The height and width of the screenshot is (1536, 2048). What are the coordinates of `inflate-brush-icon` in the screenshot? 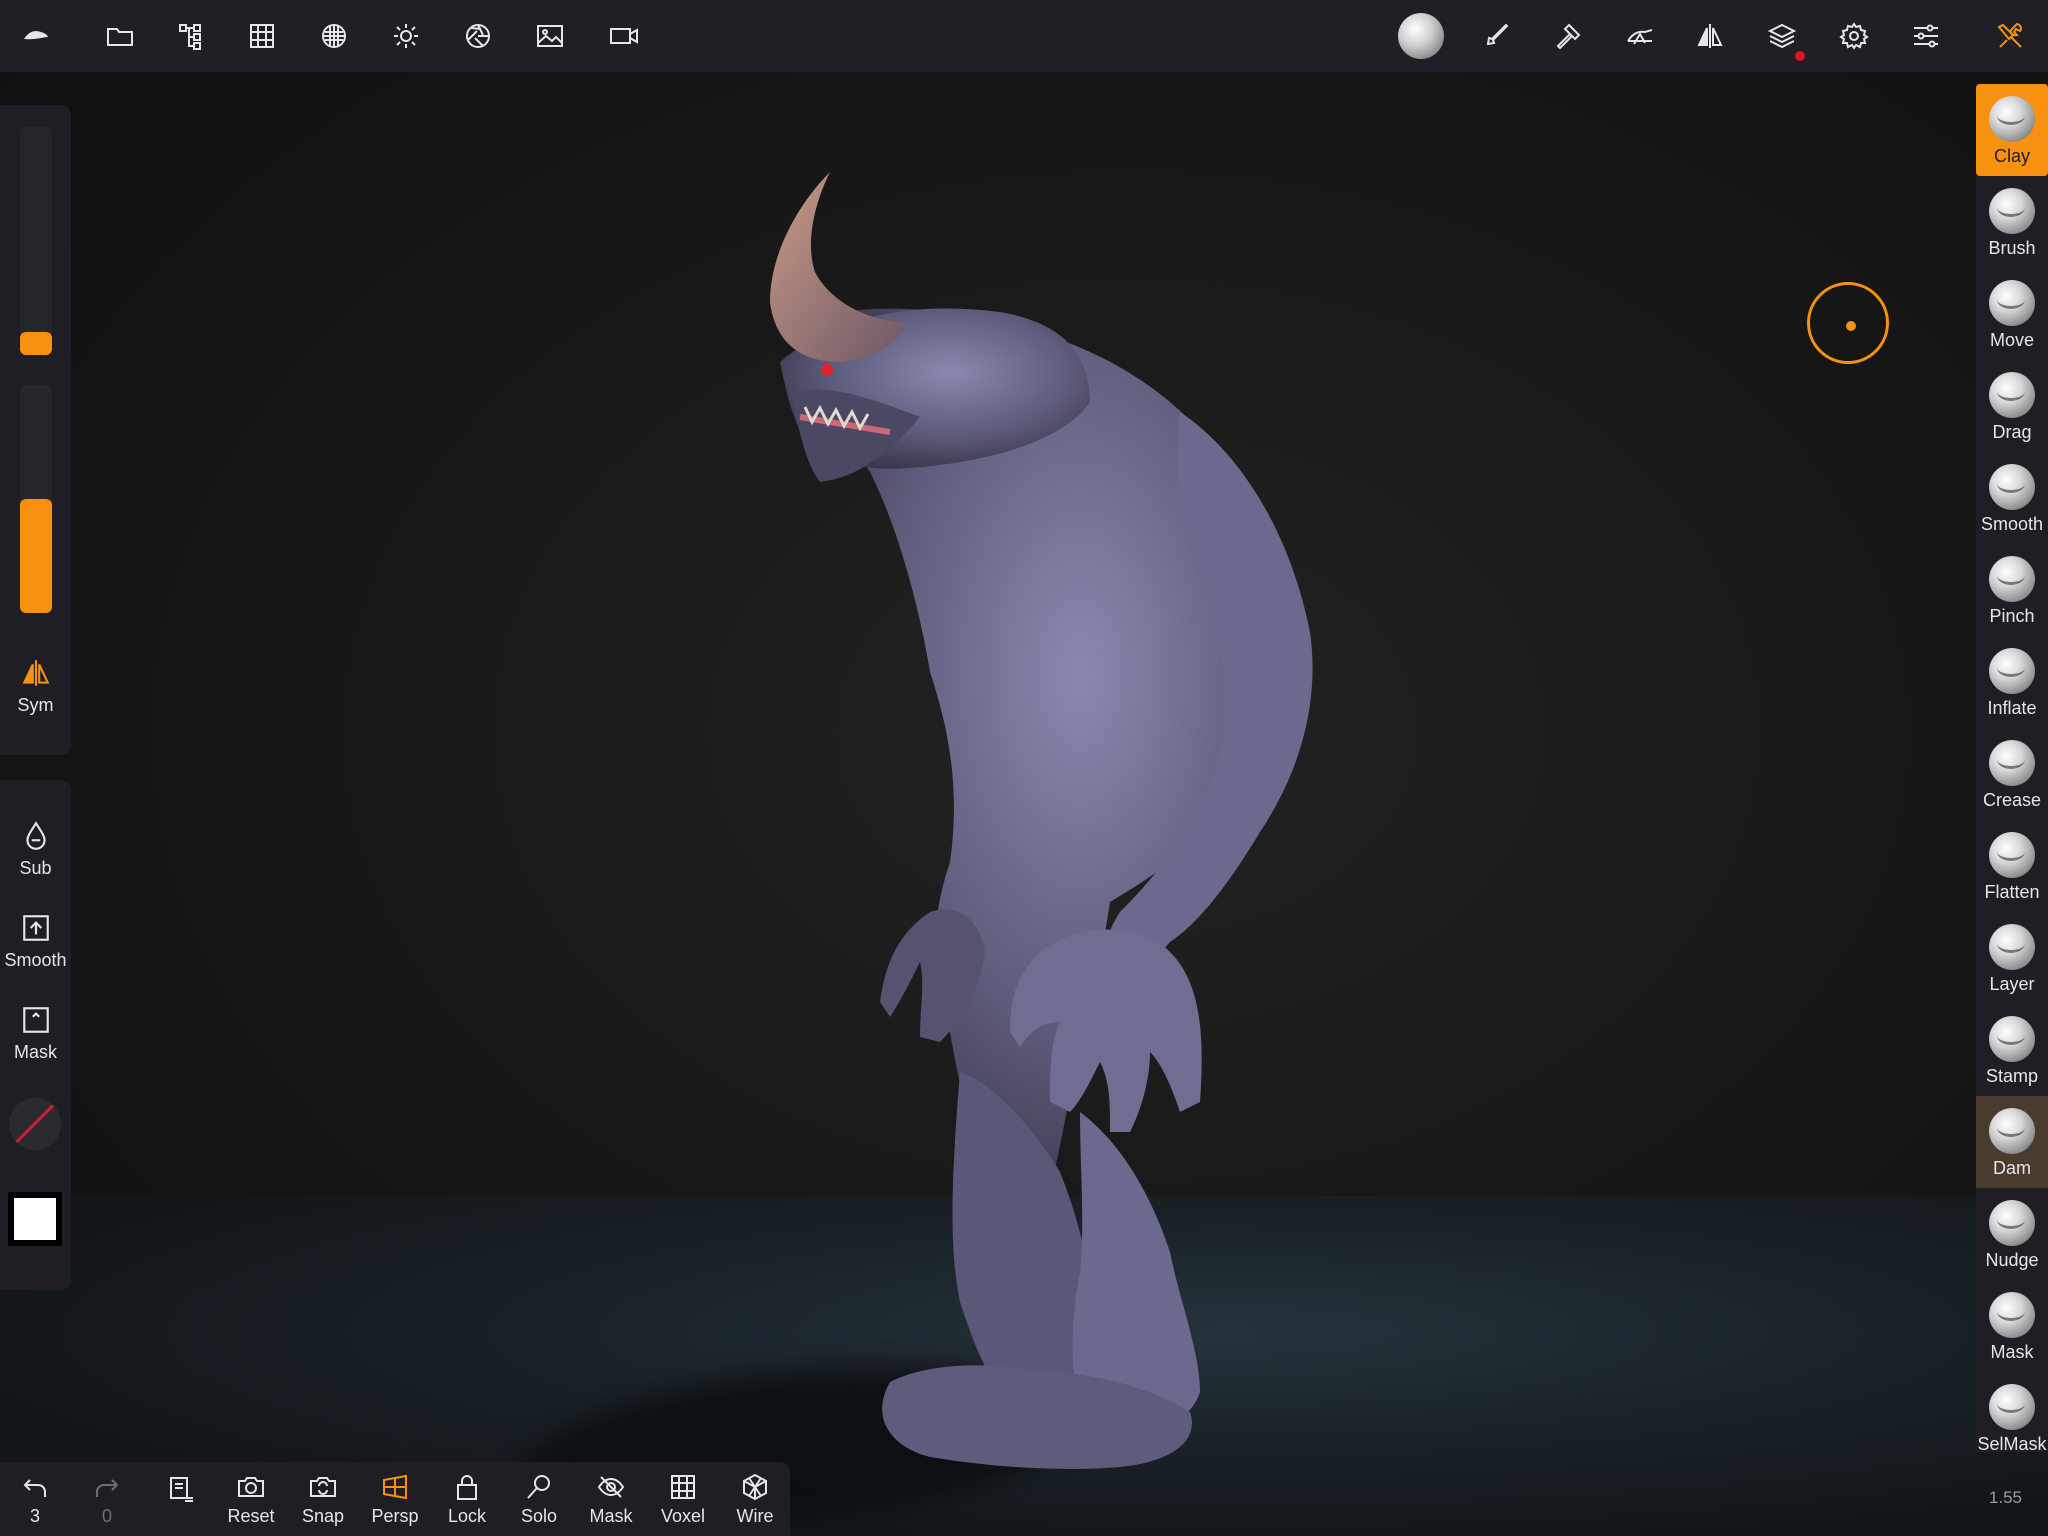 It's located at (2012, 671).